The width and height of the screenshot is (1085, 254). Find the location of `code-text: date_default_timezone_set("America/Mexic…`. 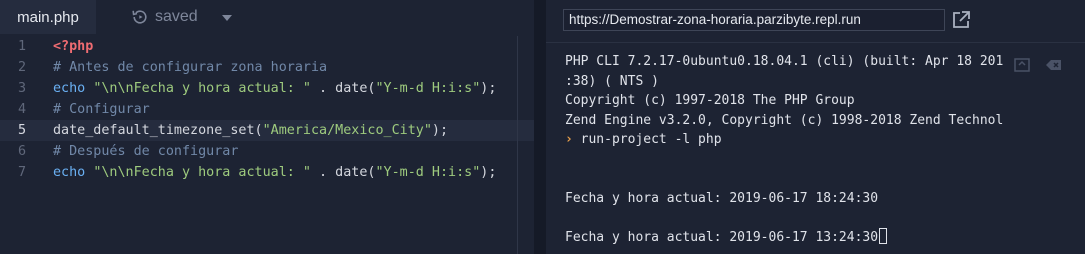

code-text: date_default_timezone_set("America/Mexic… is located at coordinates (250, 130).